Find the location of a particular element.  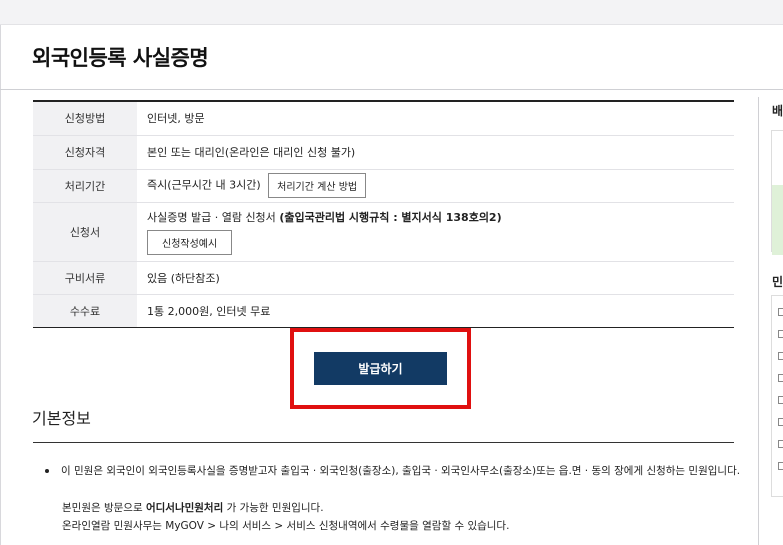

table-row: 신청자격 본인 또는 대리인(온라인은 대리인 신청 불가) is located at coordinates (383, 152).